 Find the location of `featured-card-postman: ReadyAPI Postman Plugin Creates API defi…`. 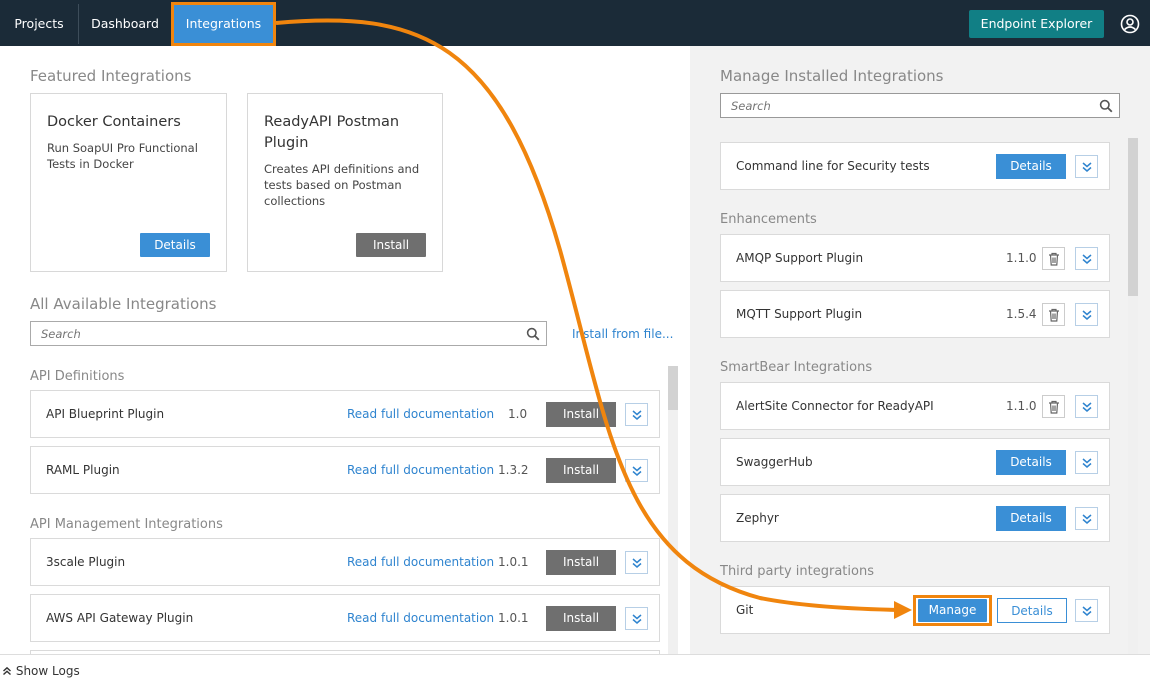

featured-card-postman: ReadyAPI Postman Plugin Creates API defi… is located at coordinates (345, 182).